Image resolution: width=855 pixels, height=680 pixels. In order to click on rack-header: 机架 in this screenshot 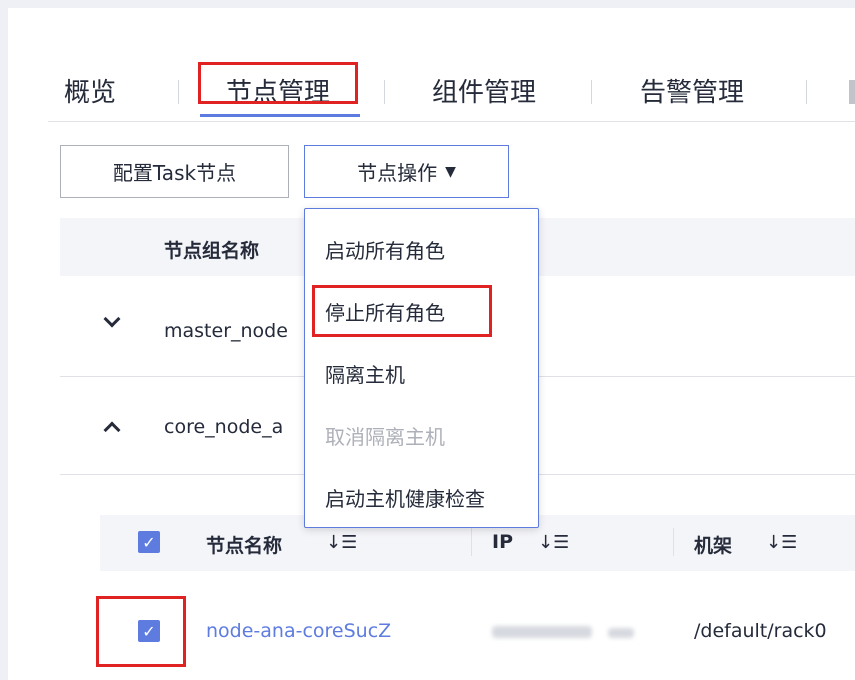, I will do `click(713, 546)`.